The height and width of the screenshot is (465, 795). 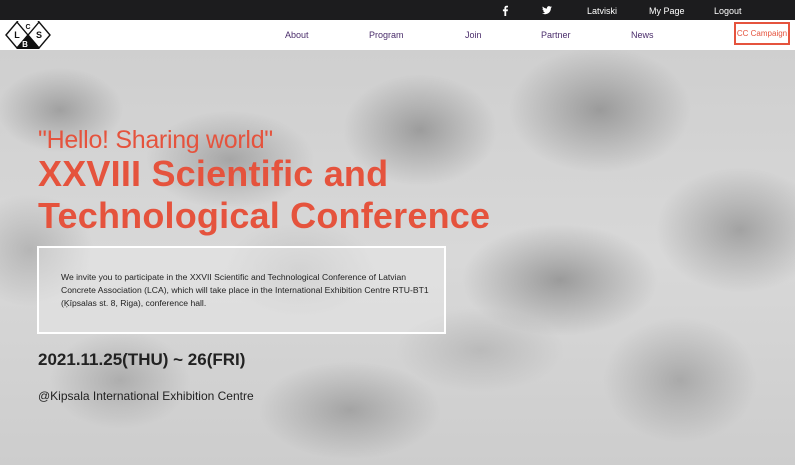 I want to click on event-dates: 2021.11.25(THU) ~ 26(FRI), so click(x=142, y=359).